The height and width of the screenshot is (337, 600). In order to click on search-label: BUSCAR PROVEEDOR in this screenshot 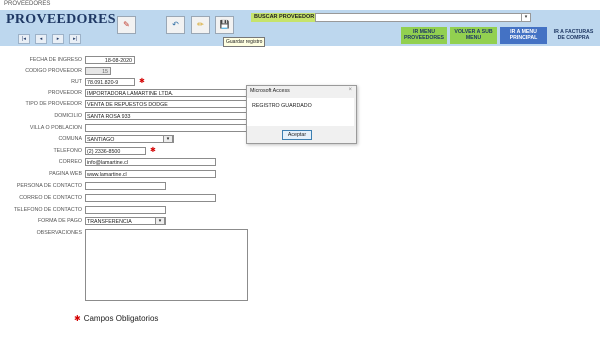, I will do `click(283, 17)`.